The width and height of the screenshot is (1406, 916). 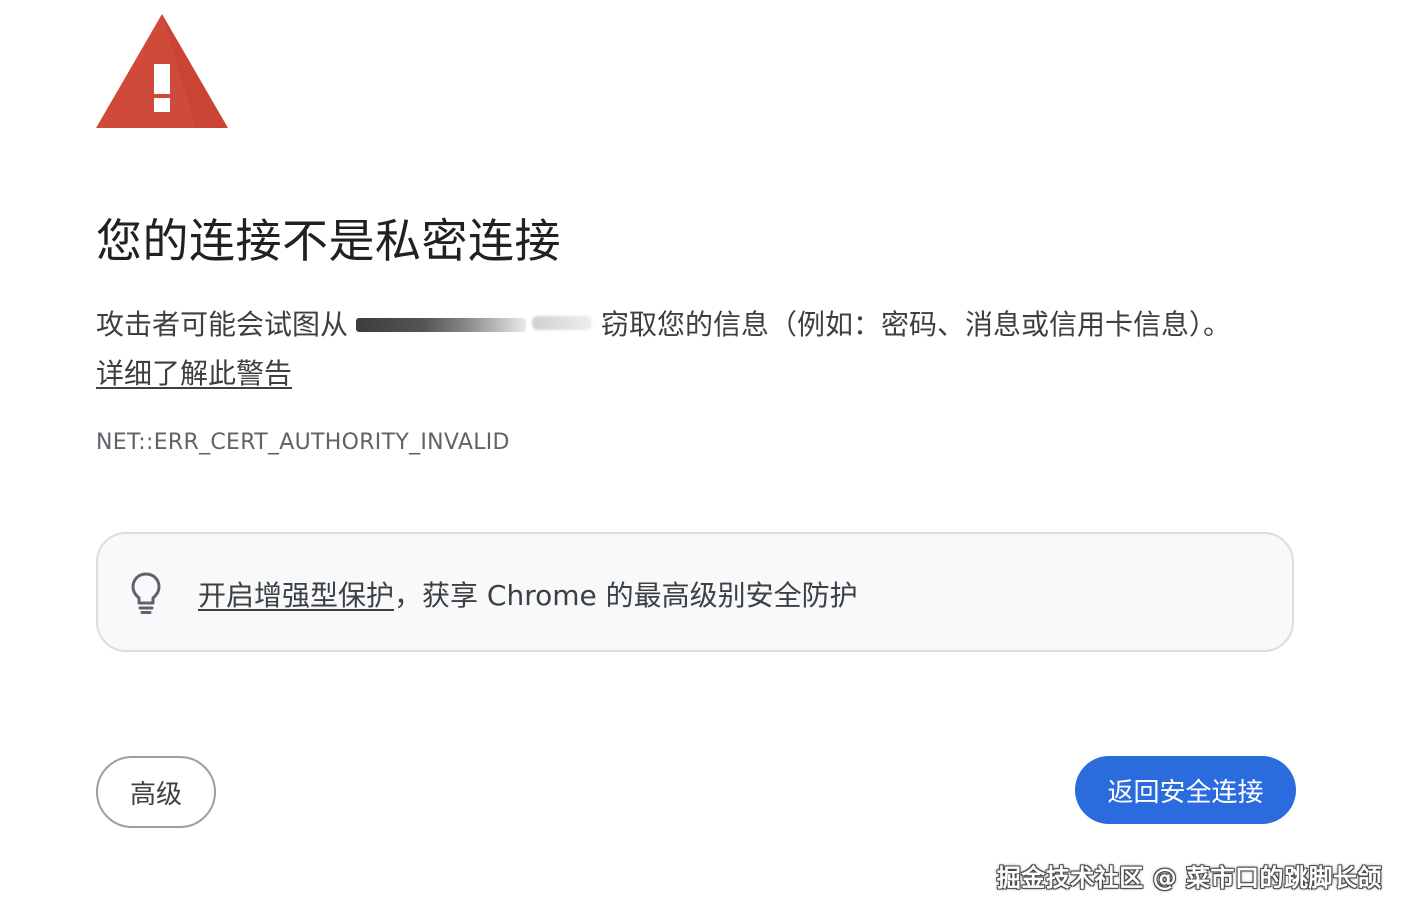 What do you see at coordinates (146, 593) in the screenshot?
I see `lightbulb-icon` at bounding box center [146, 593].